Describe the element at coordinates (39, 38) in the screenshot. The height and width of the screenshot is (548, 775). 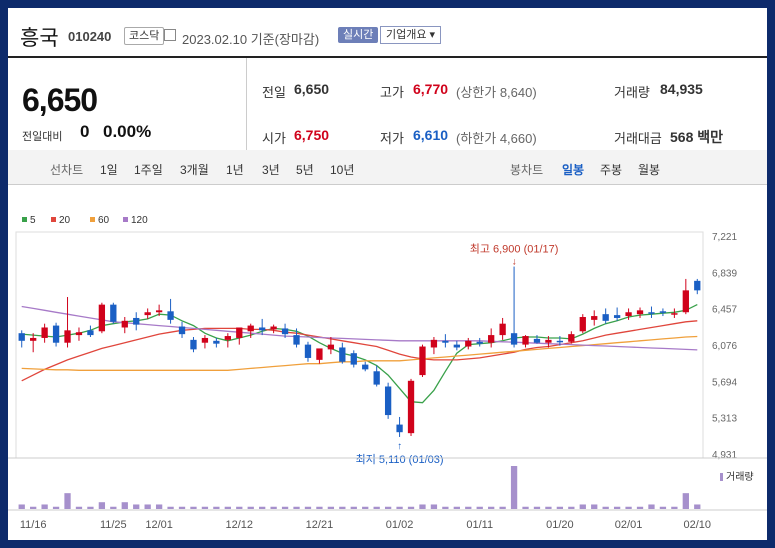
I see `stock-name: 흥국` at that location.